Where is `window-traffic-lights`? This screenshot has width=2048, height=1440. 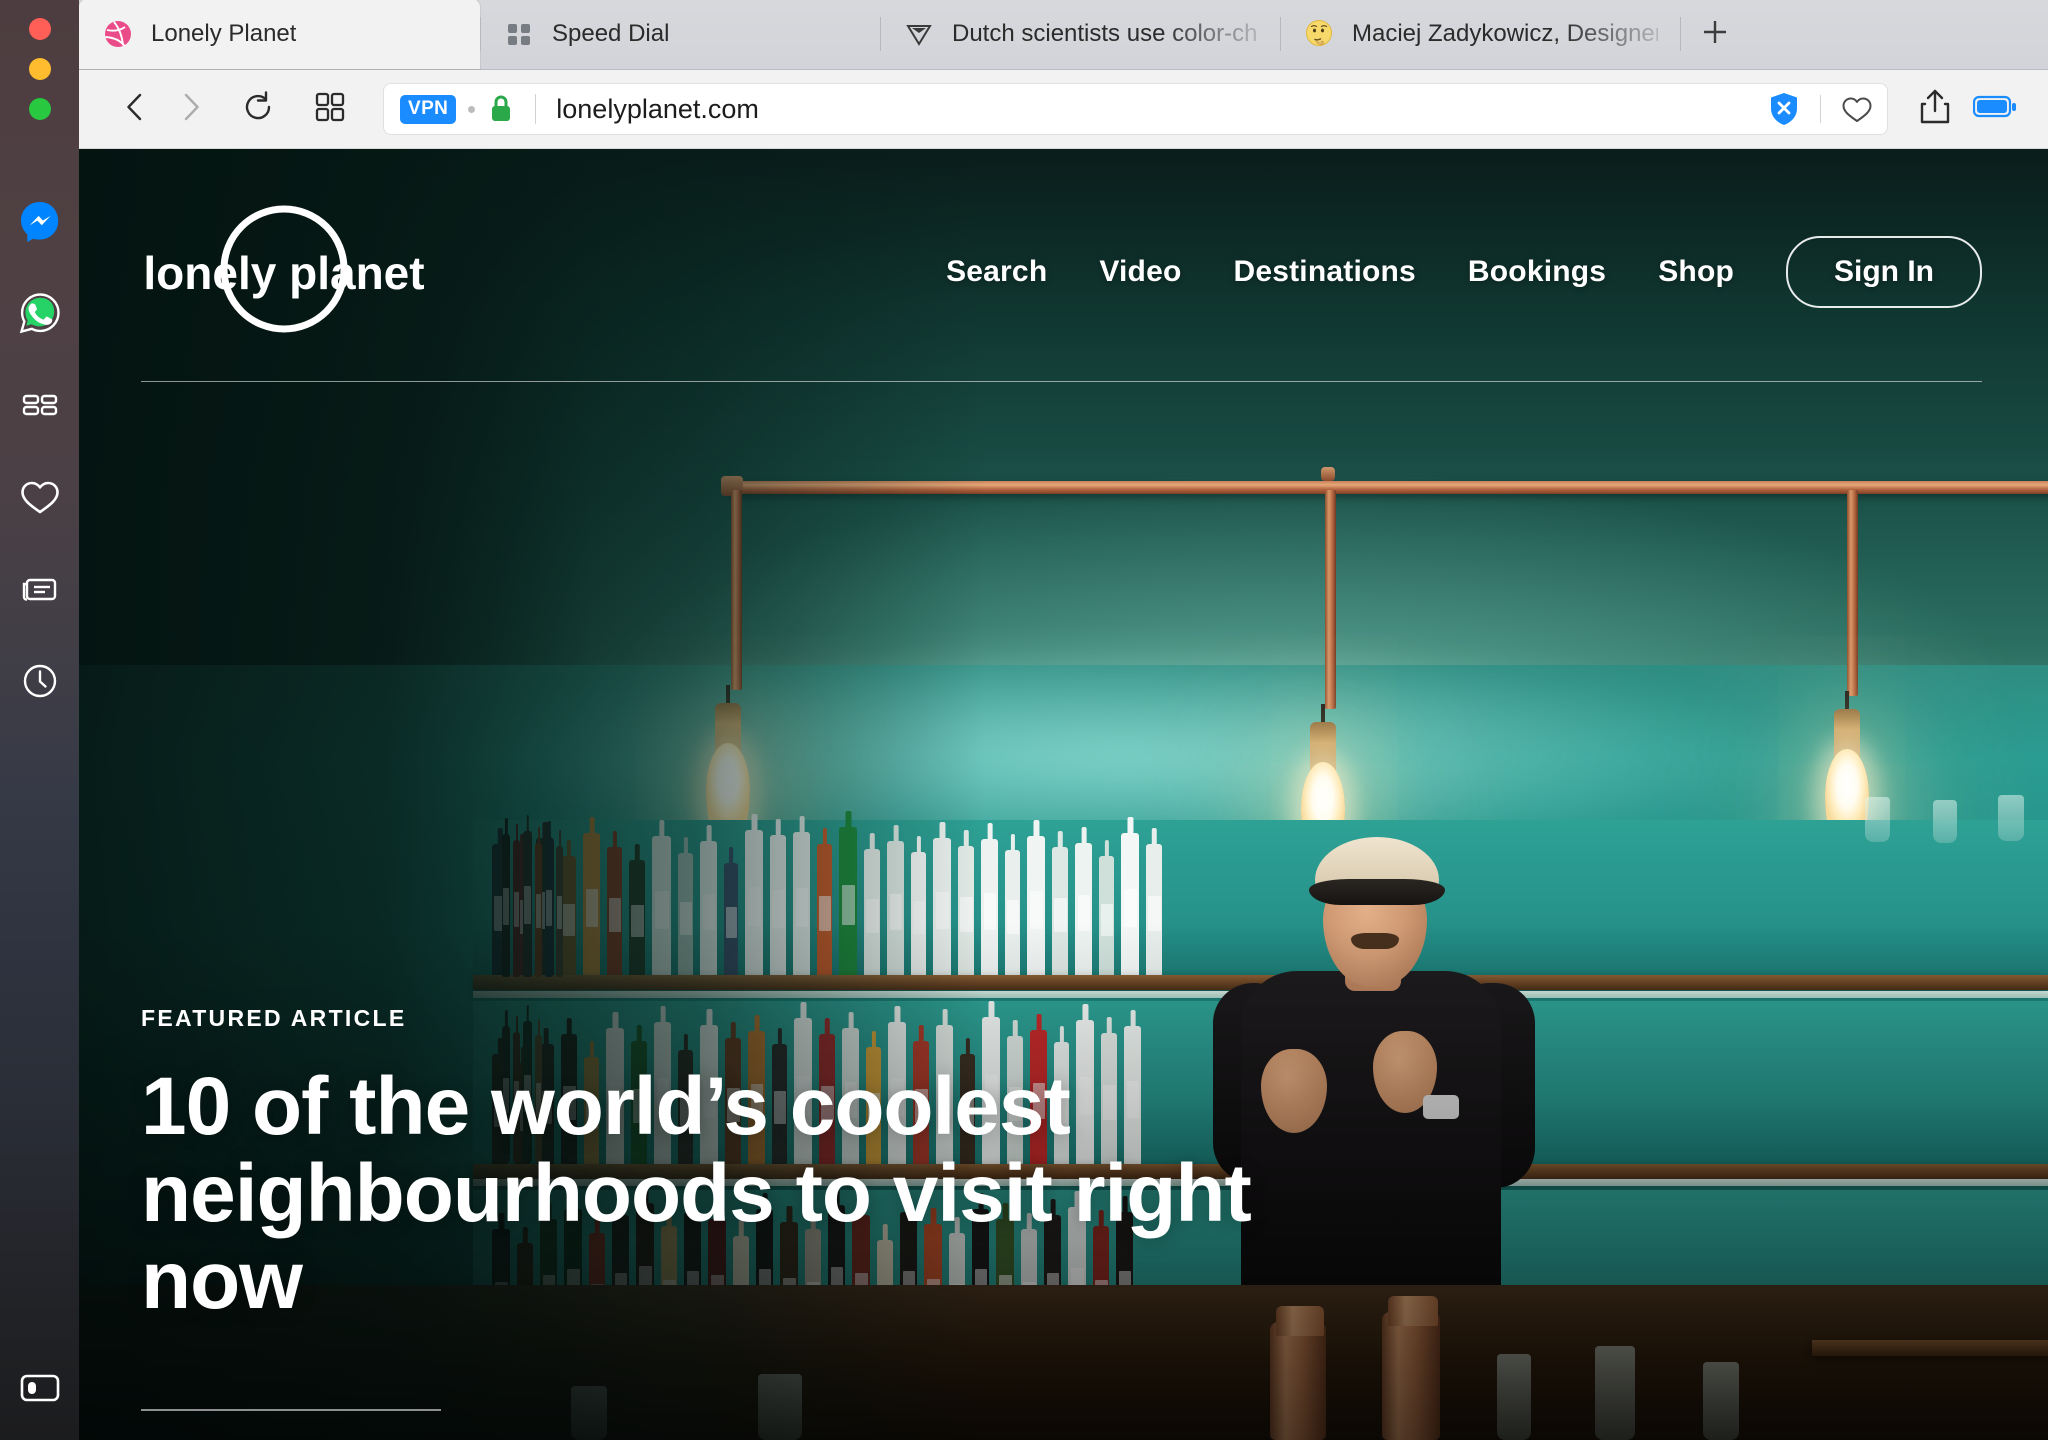
window-traffic-lights is located at coordinates (39, 69).